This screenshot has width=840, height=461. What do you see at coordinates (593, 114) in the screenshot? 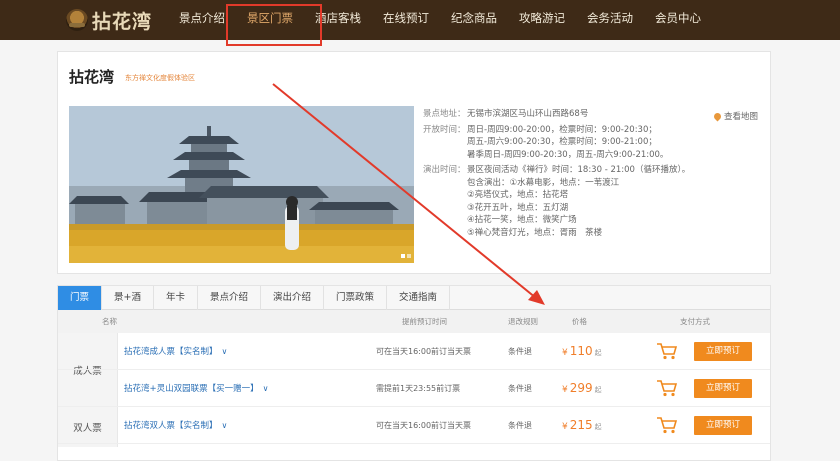
I see `address-row: 景点地址： 无锡市滨湖区马山环山西路68号` at bounding box center [593, 114].